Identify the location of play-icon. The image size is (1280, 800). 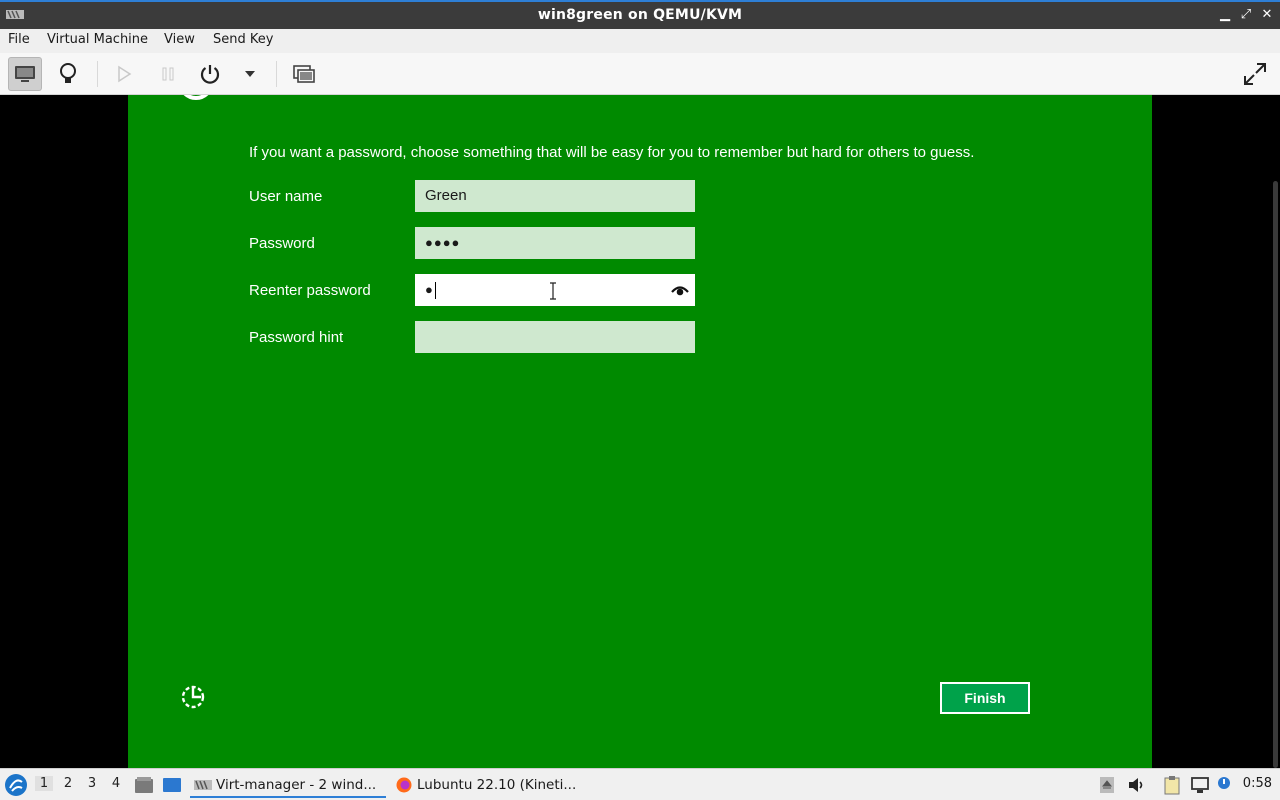
(125, 74).